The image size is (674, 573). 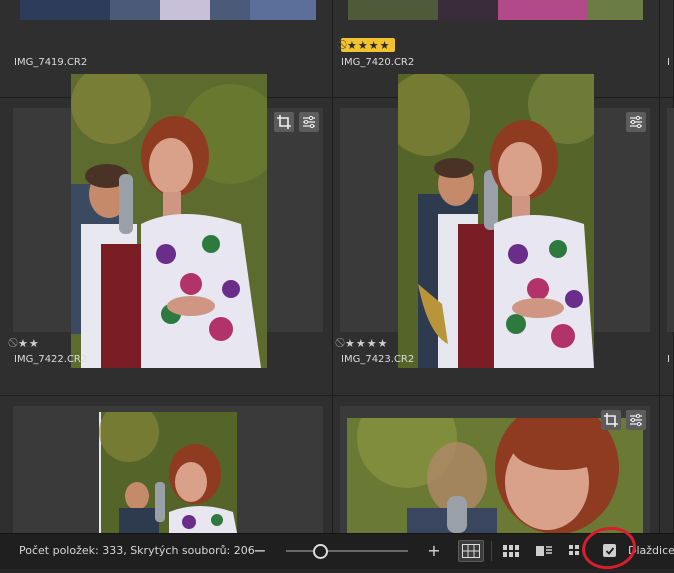 I want to click on file-name: IMG_7423.CR2, so click(x=378, y=359).